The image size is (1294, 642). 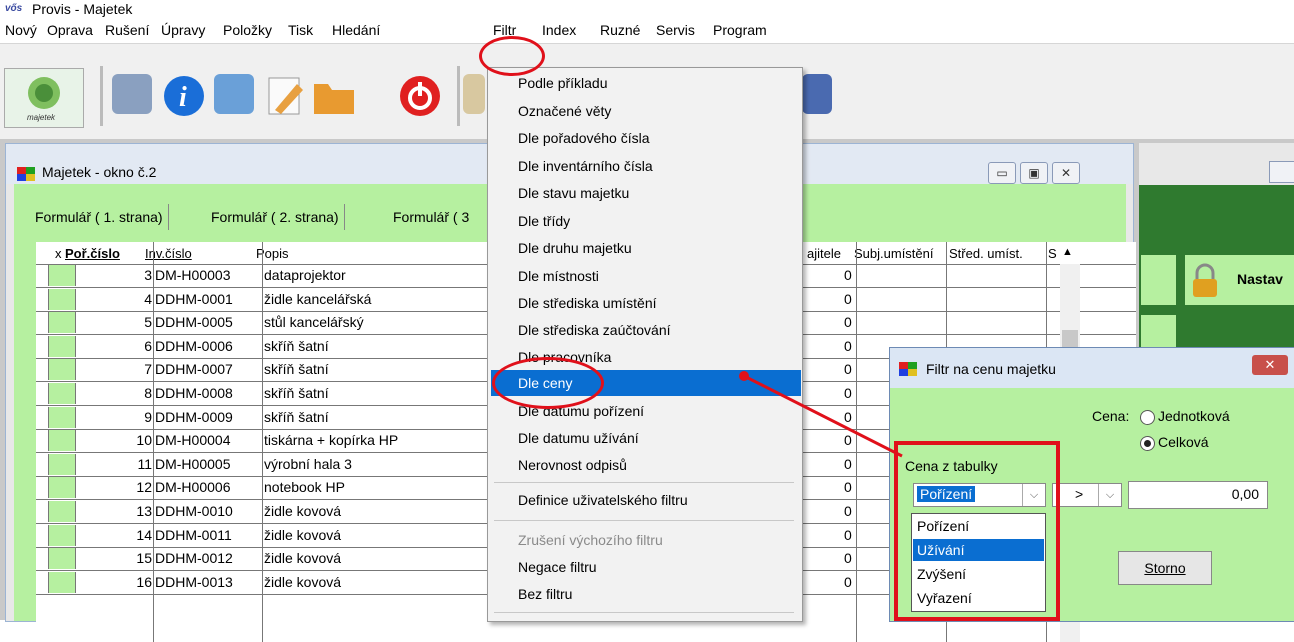 What do you see at coordinates (184, 96) in the screenshot?
I see `info-icon: i` at bounding box center [184, 96].